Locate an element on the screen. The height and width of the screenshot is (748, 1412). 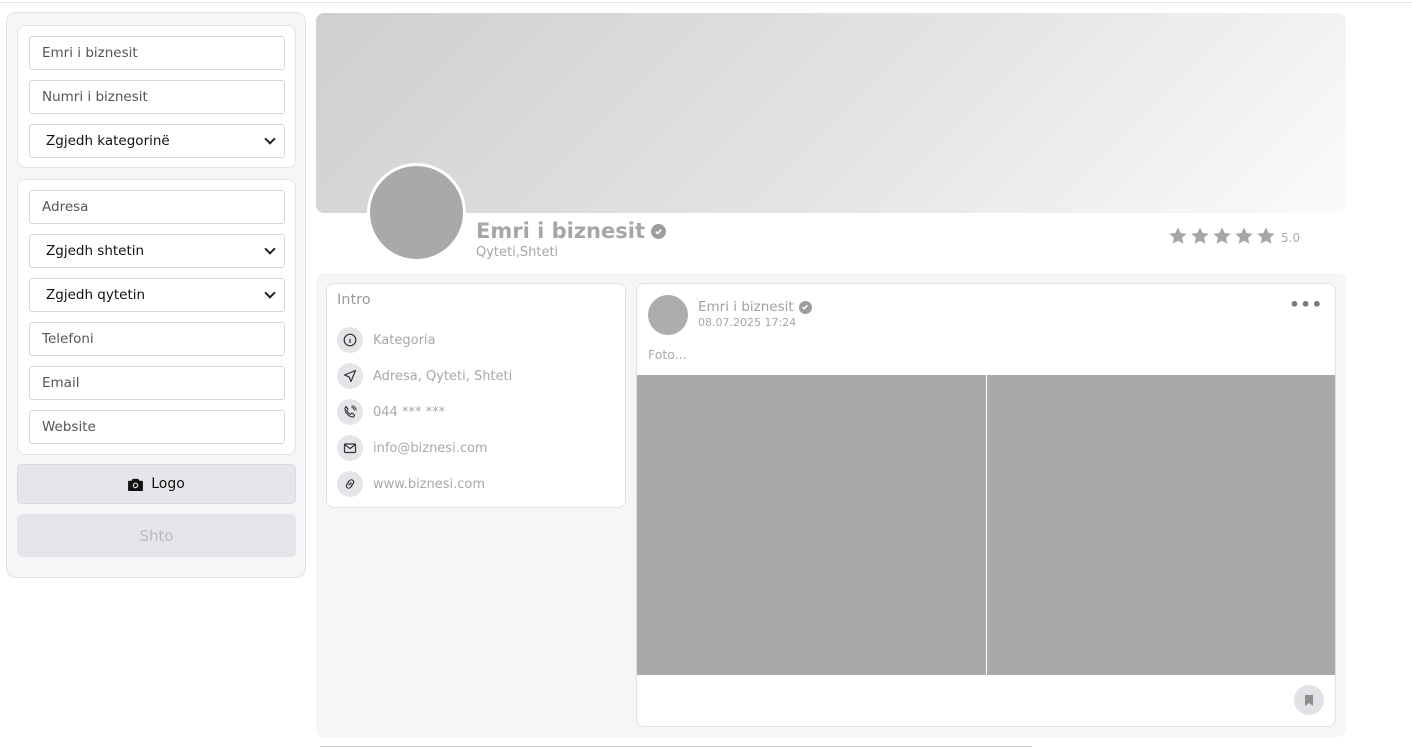
city-select-value: Zgjedh qytetin is located at coordinates (96, 295).